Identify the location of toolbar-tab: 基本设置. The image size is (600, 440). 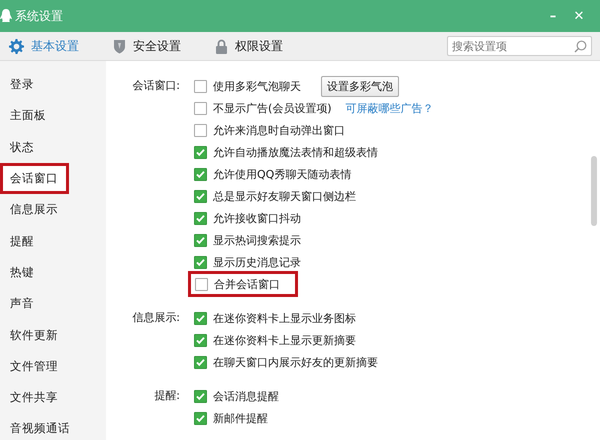
(44, 46).